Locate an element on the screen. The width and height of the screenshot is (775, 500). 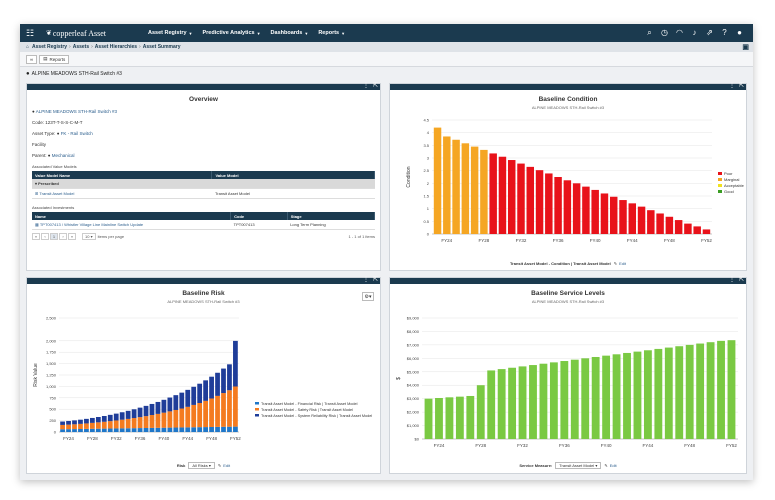
asset-type-link: FK - Rail Switch is located at coordinates (77, 133).